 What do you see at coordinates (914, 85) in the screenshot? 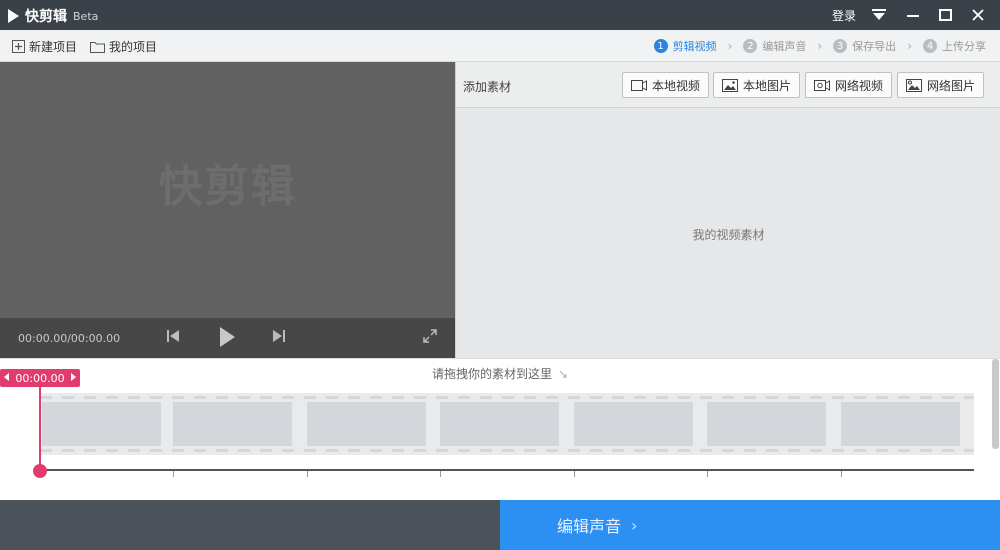
I see `online-image-icon` at bounding box center [914, 85].